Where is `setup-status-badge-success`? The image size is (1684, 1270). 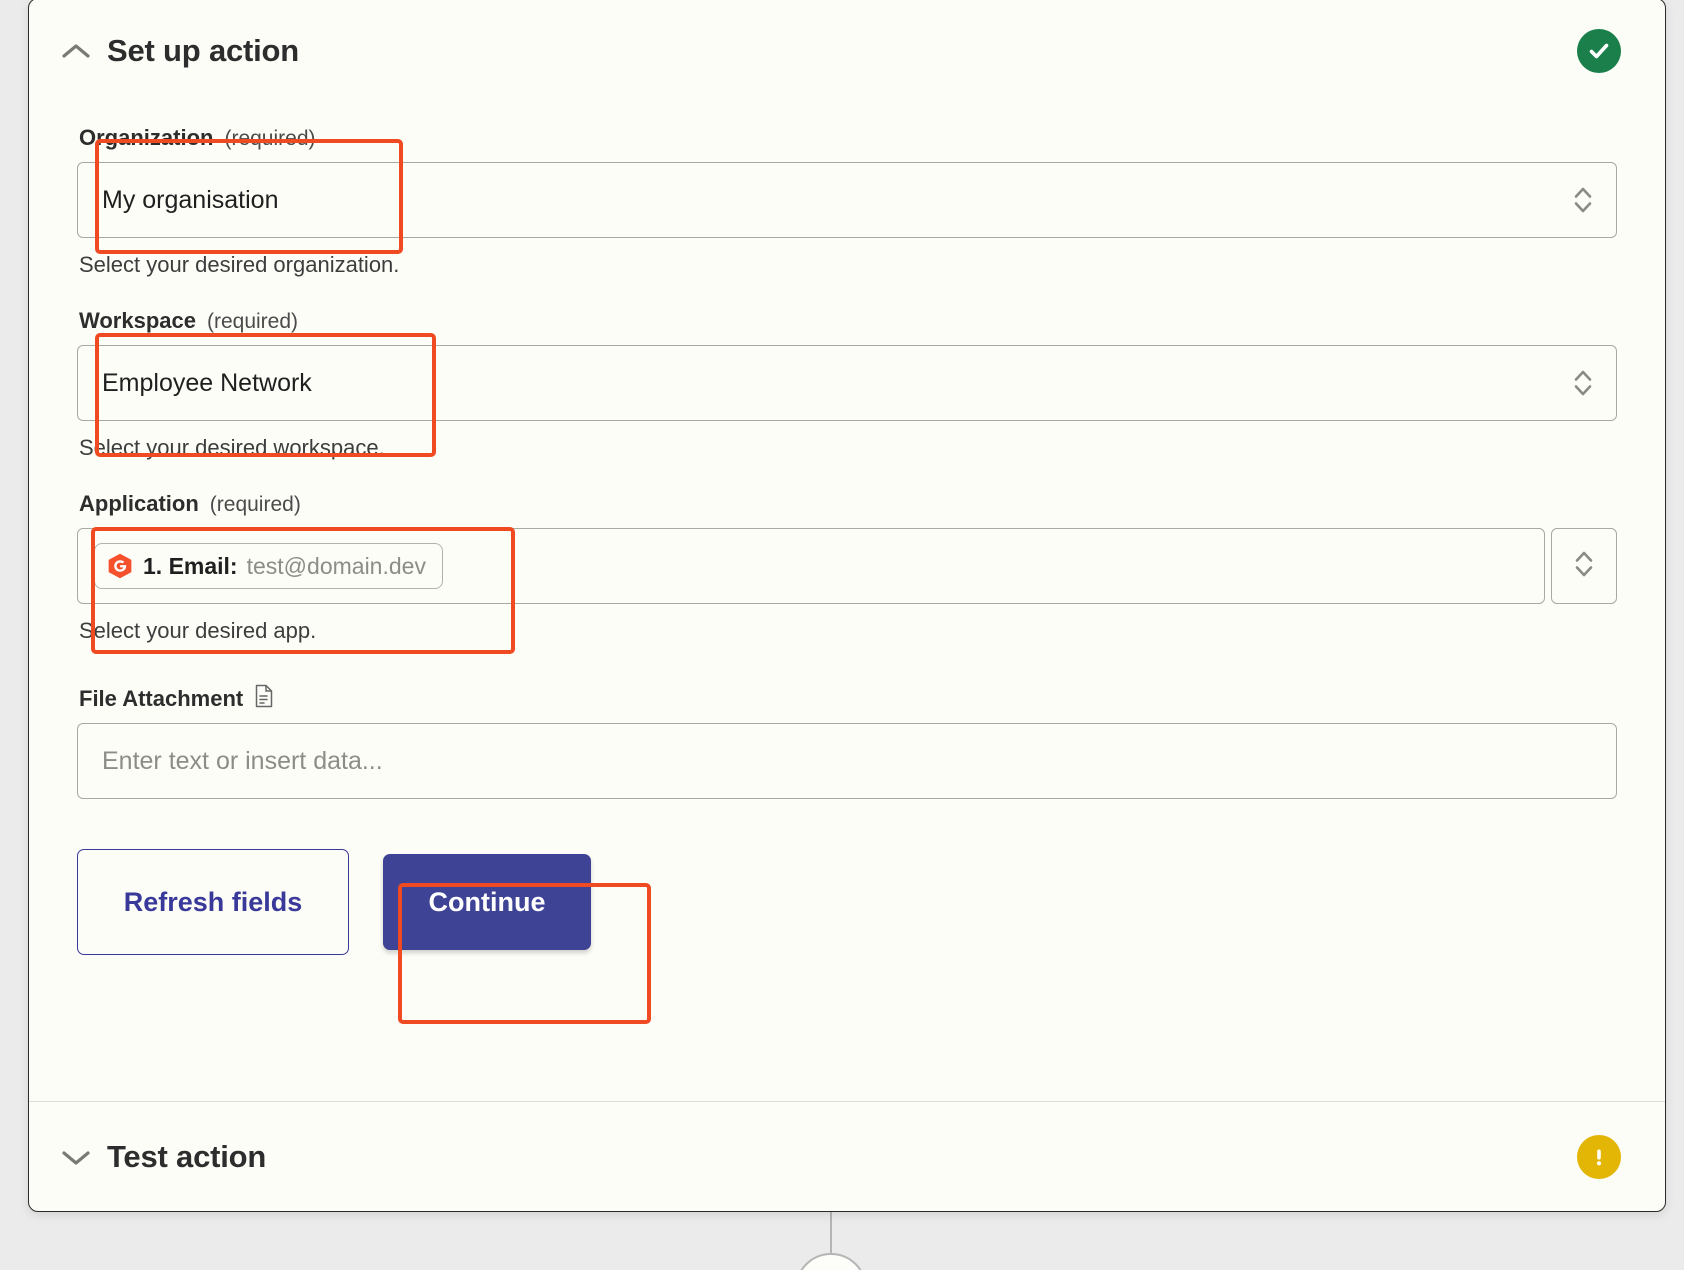 setup-status-badge-success is located at coordinates (1599, 51).